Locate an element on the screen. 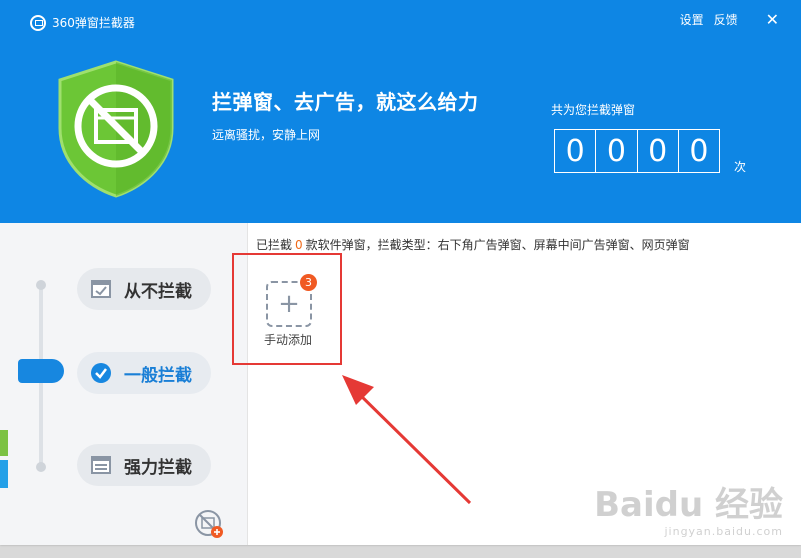  close-icon: ✕ is located at coordinates (772, 19).